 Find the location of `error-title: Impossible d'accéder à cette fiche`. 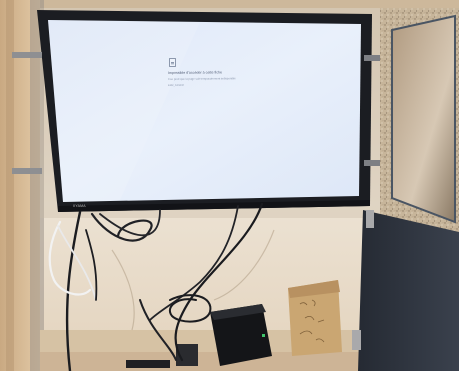

error-title: Impossible d'accéder à cette fiche is located at coordinates (195, 72).